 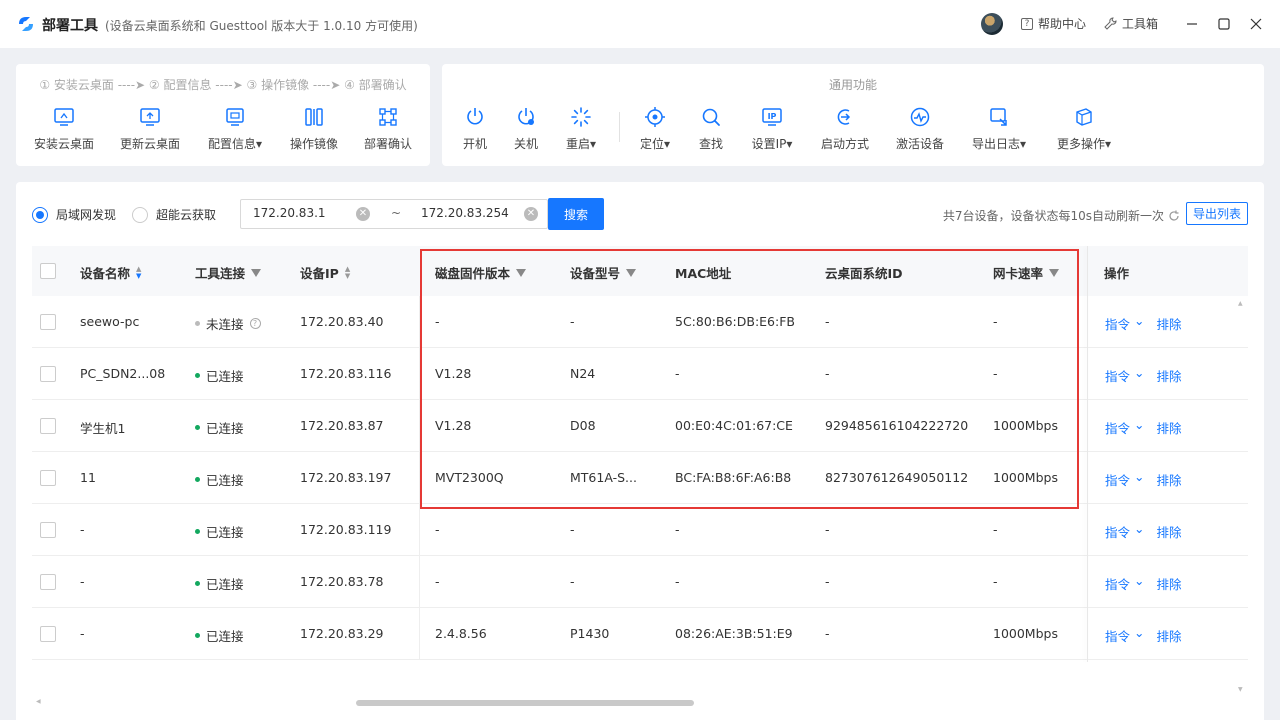 I want to click on help-center-link: ? 帮助中心, so click(x=1053, y=23).